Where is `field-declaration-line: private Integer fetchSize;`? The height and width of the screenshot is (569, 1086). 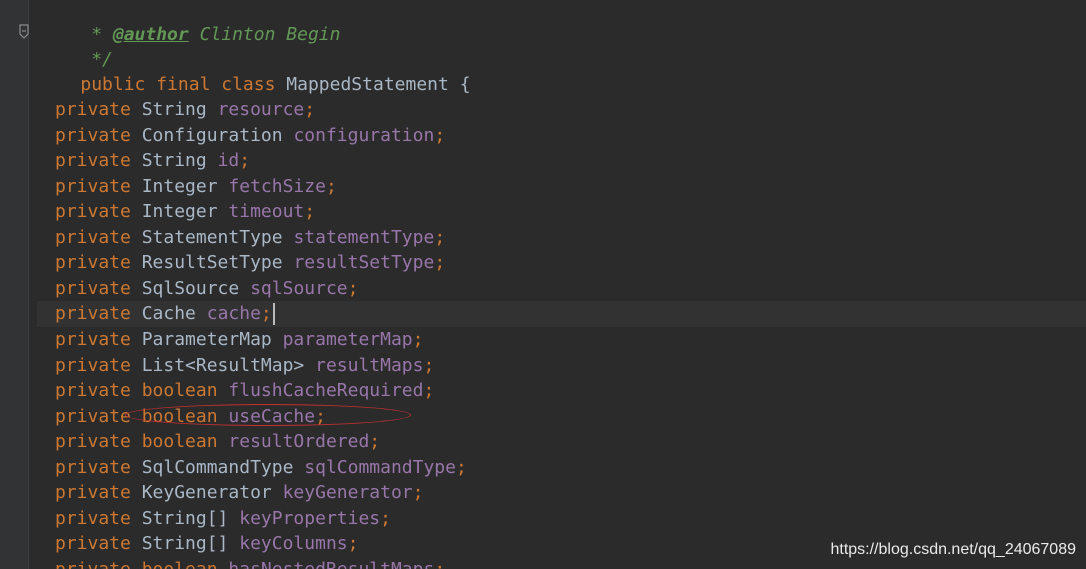 field-declaration-line: private Integer fetchSize; is located at coordinates (561, 187).